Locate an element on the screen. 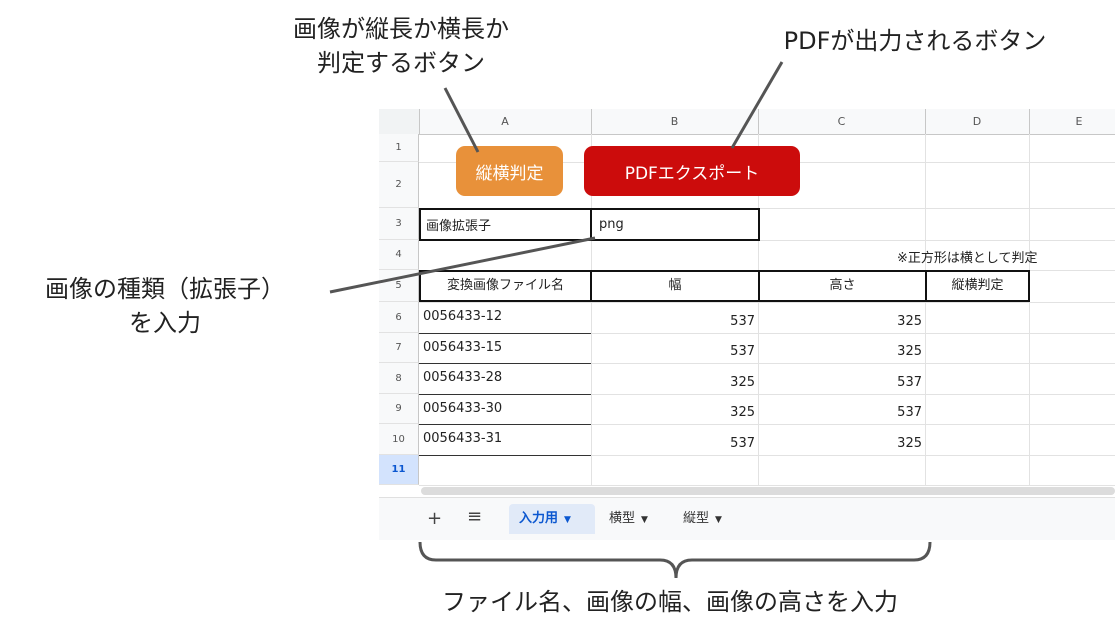 The height and width of the screenshot is (625, 1115). column-header-e: E is located at coordinates (1072, 121).